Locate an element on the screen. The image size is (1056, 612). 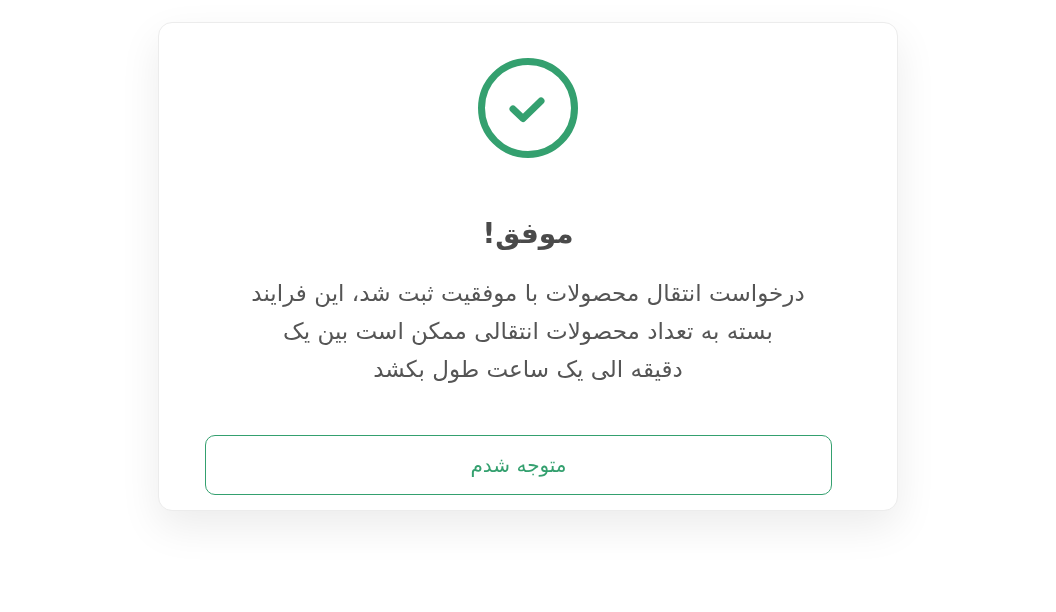
confirm-button: متوجه شدم is located at coordinates (518, 465).